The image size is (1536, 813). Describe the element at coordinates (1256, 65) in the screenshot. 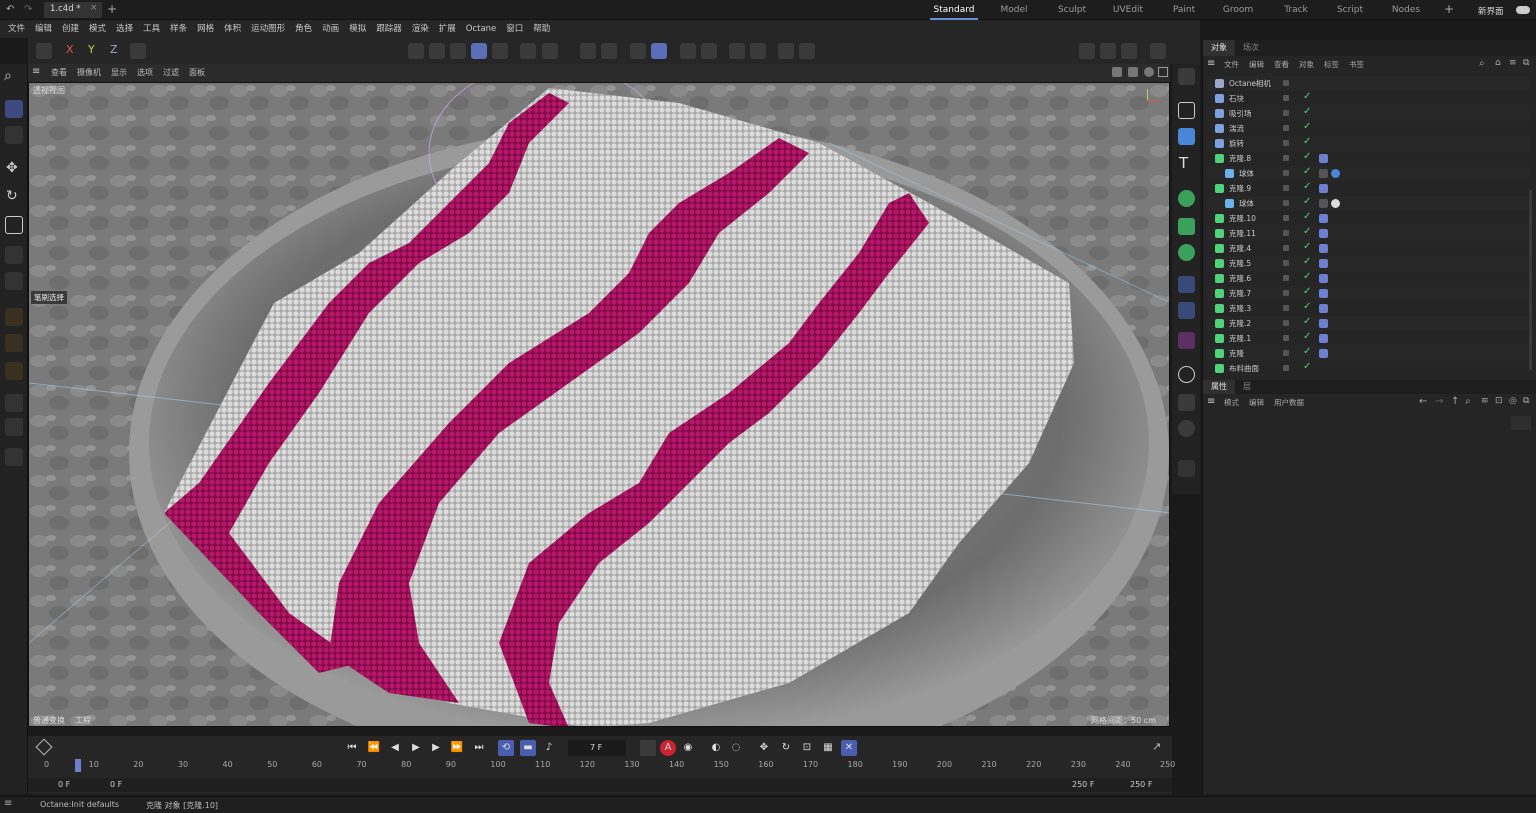

I see `object-menu-item-1: 编辑` at that location.